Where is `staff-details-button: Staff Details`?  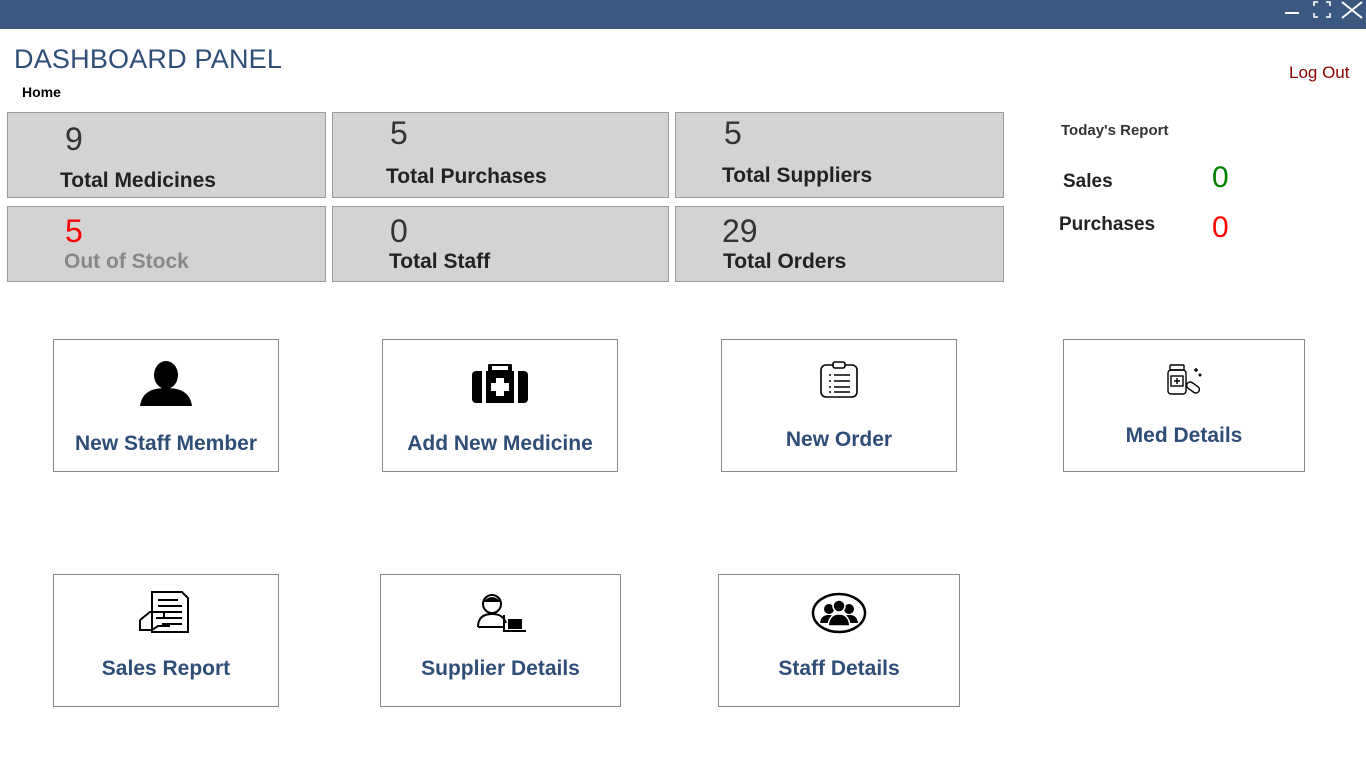 staff-details-button: Staff Details is located at coordinates (839, 640).